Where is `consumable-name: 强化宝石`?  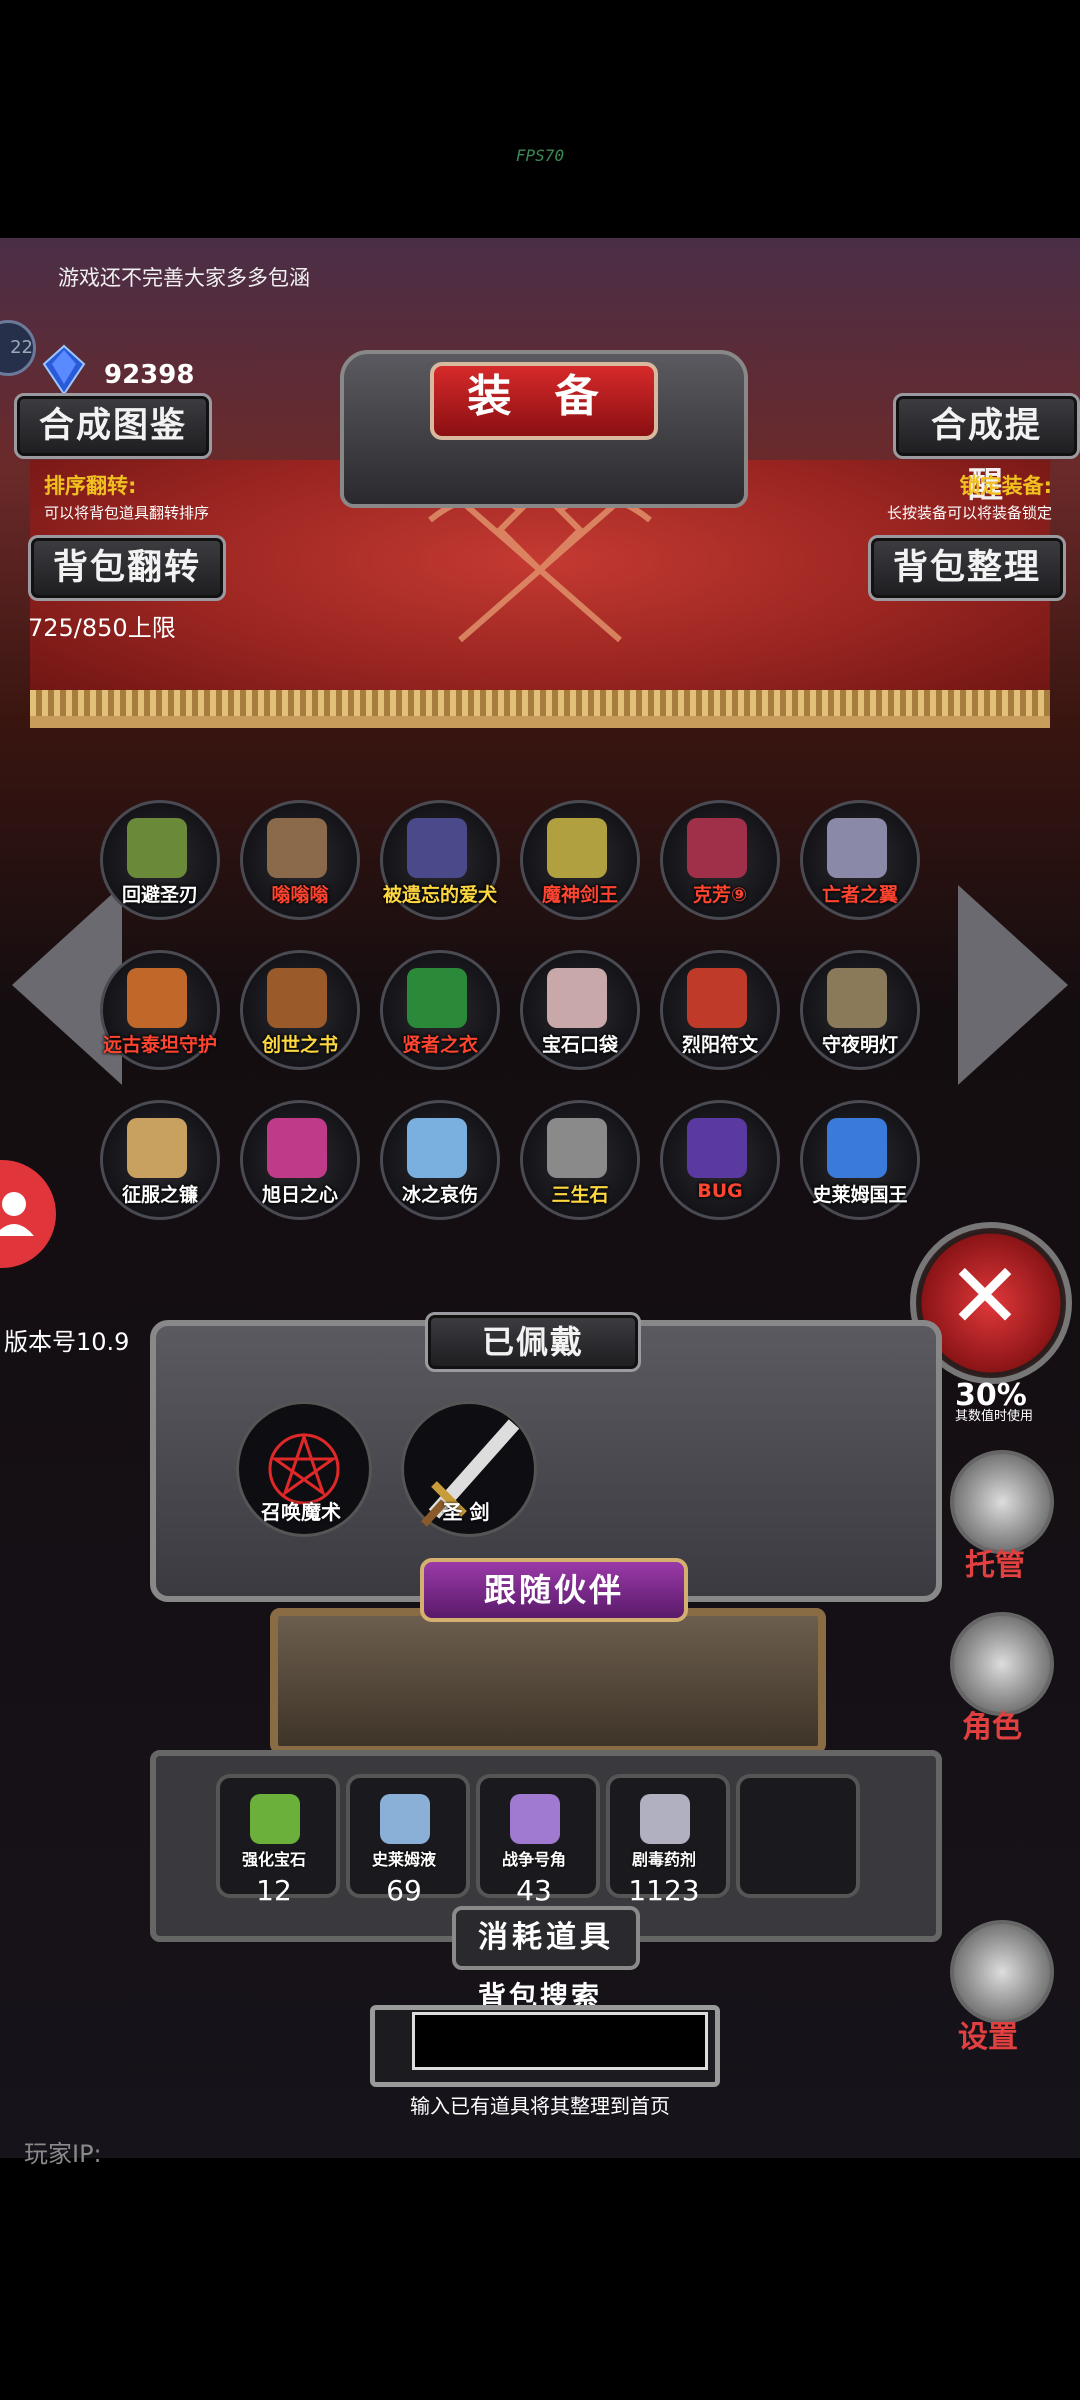
consumable-name: 强化宝石 is located at coordinates (273, 1859).